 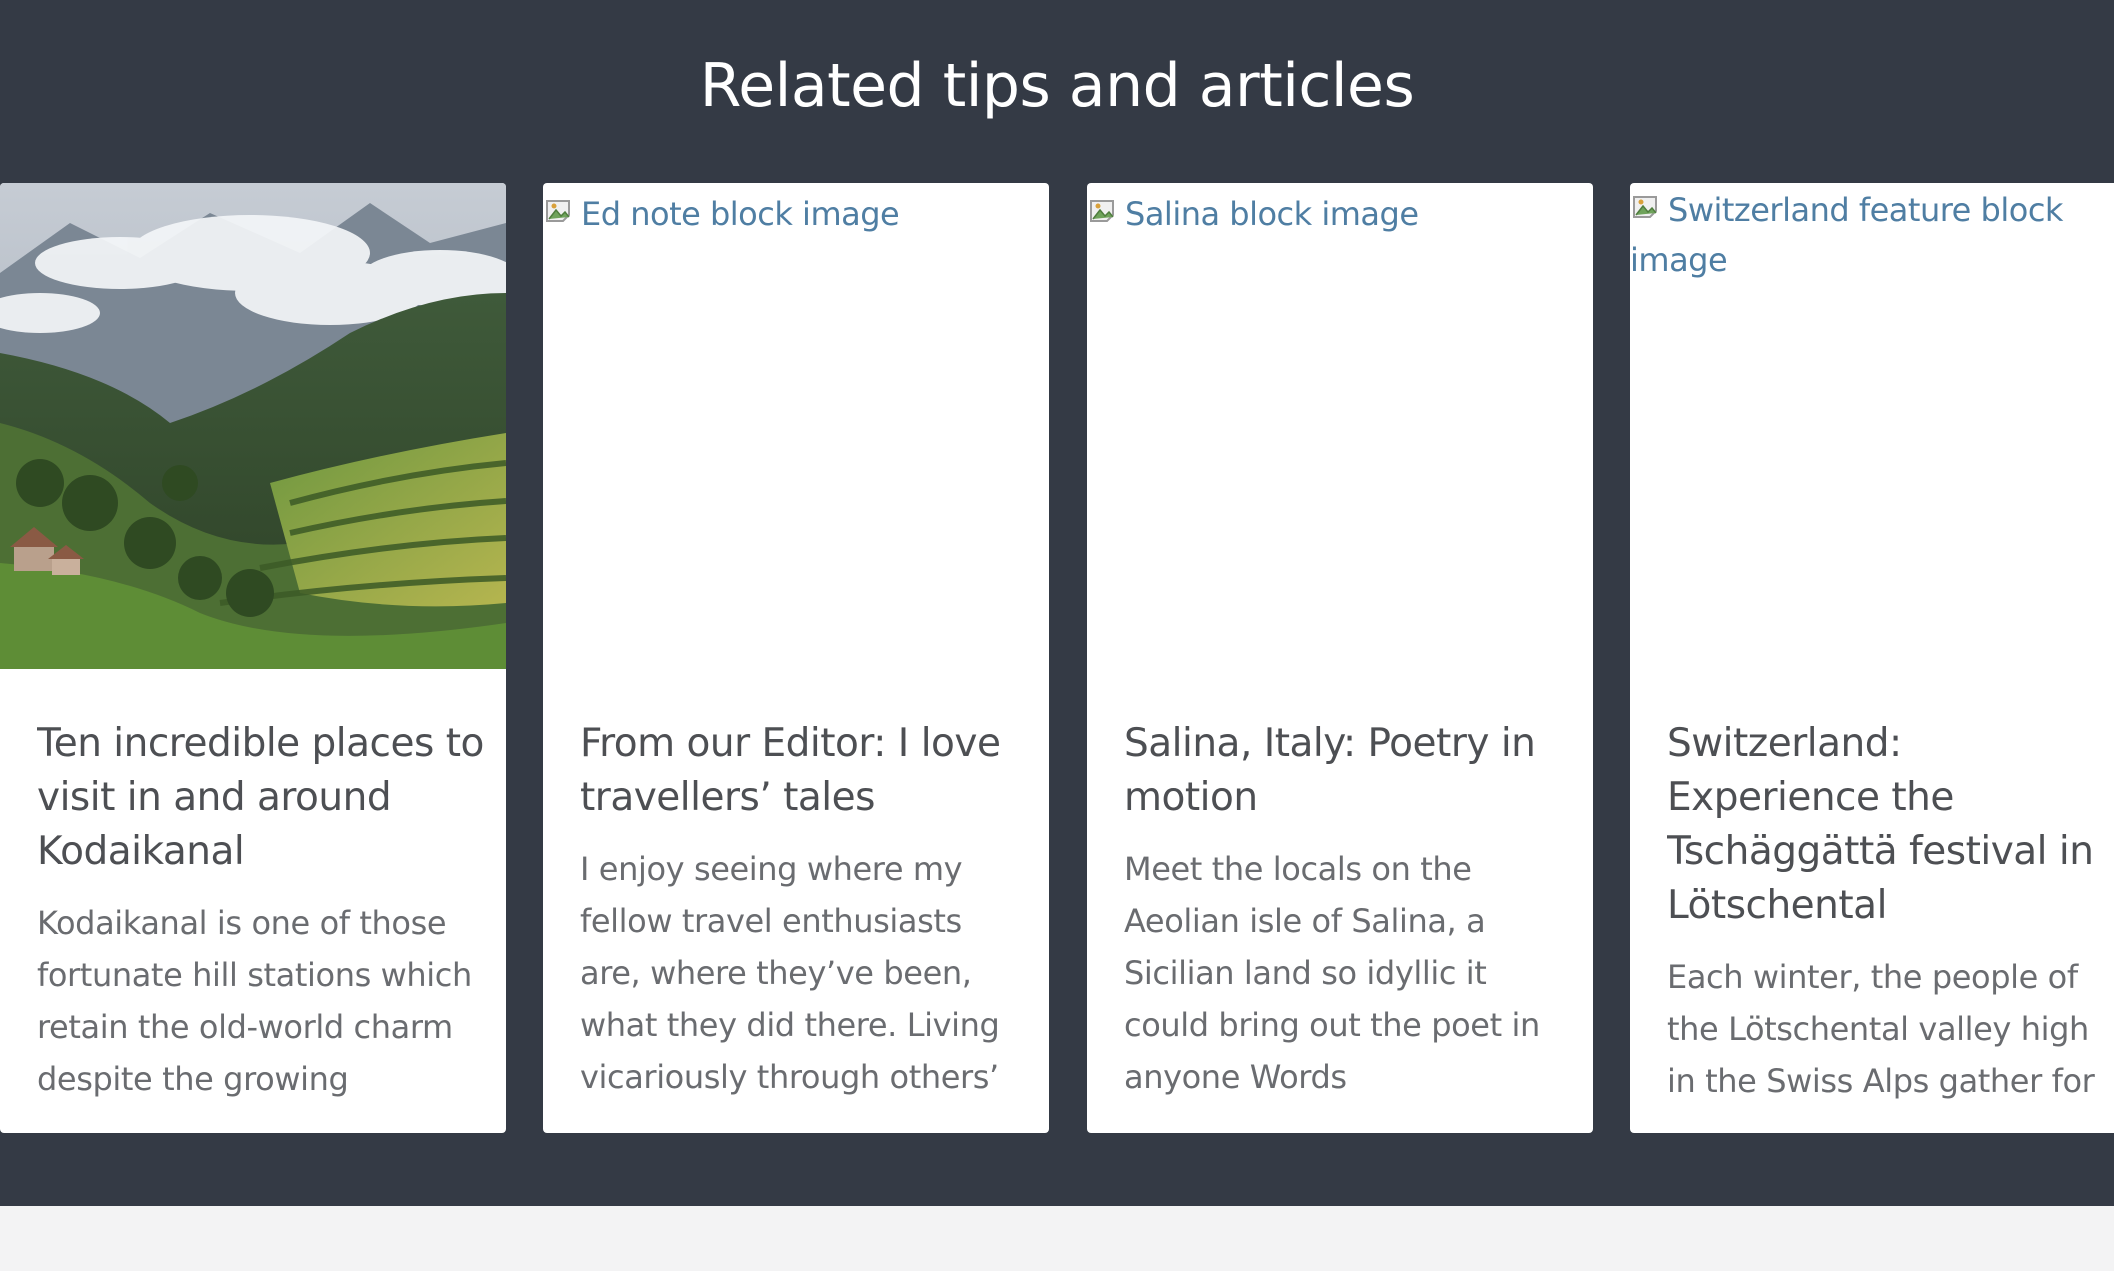 I want to click on article-title: Salina, Italy: Poetry in motion, so click(x=1348, y=771).